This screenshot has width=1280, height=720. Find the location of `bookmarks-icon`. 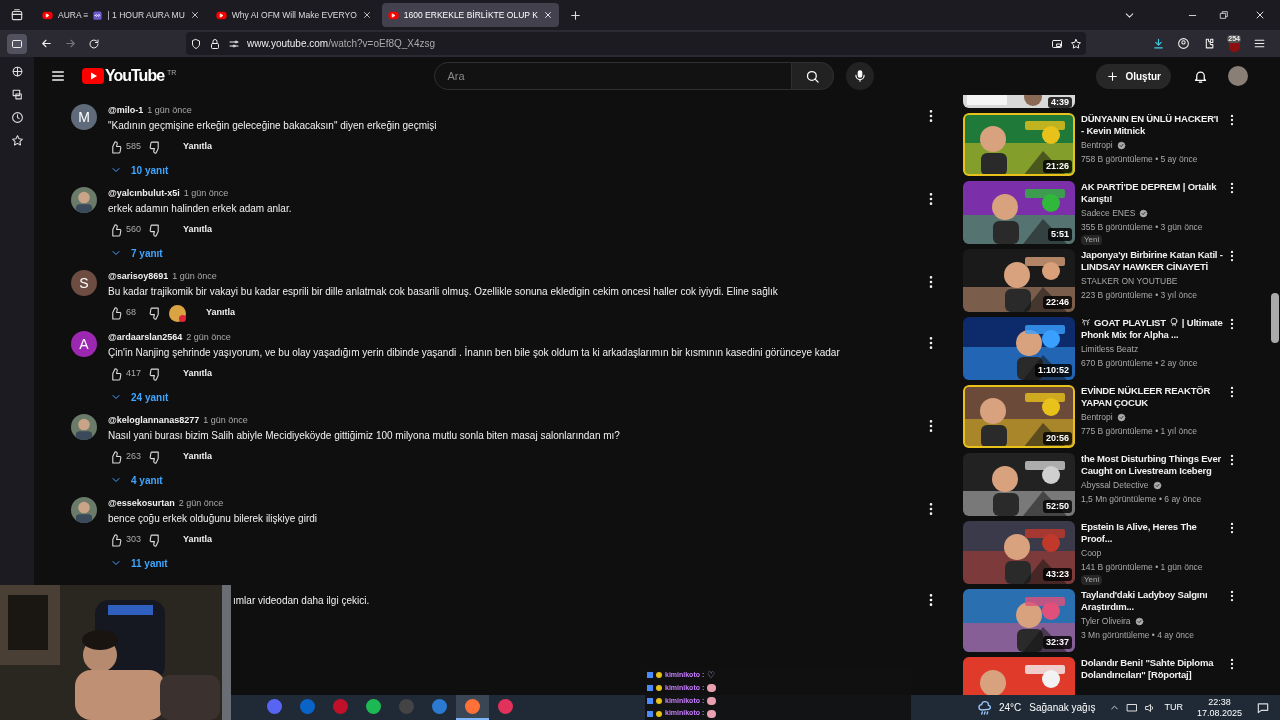

bookmarks-icon is located at coordinates (17, 140).